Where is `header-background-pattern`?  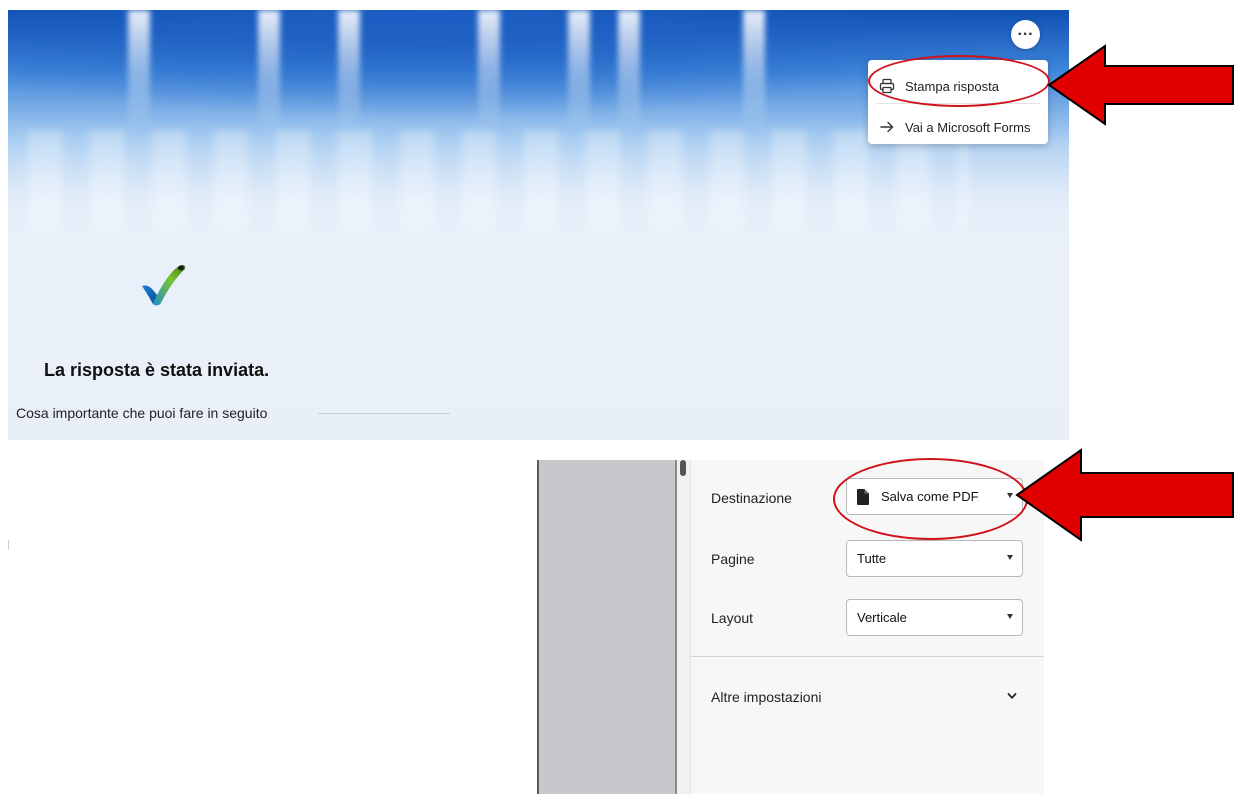
header-background-pattern is located at coordinates (498, 180).